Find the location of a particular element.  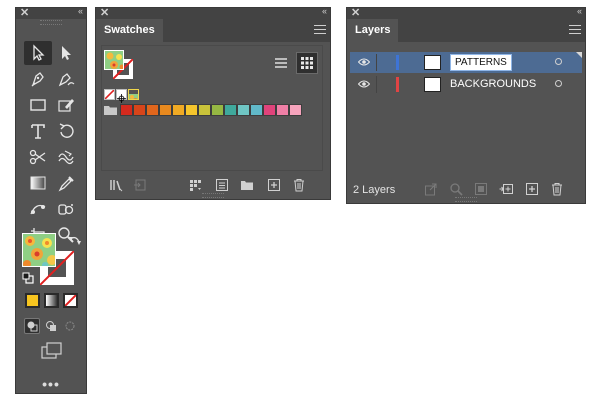

color-mode-button is located at coordinates (32, 300).